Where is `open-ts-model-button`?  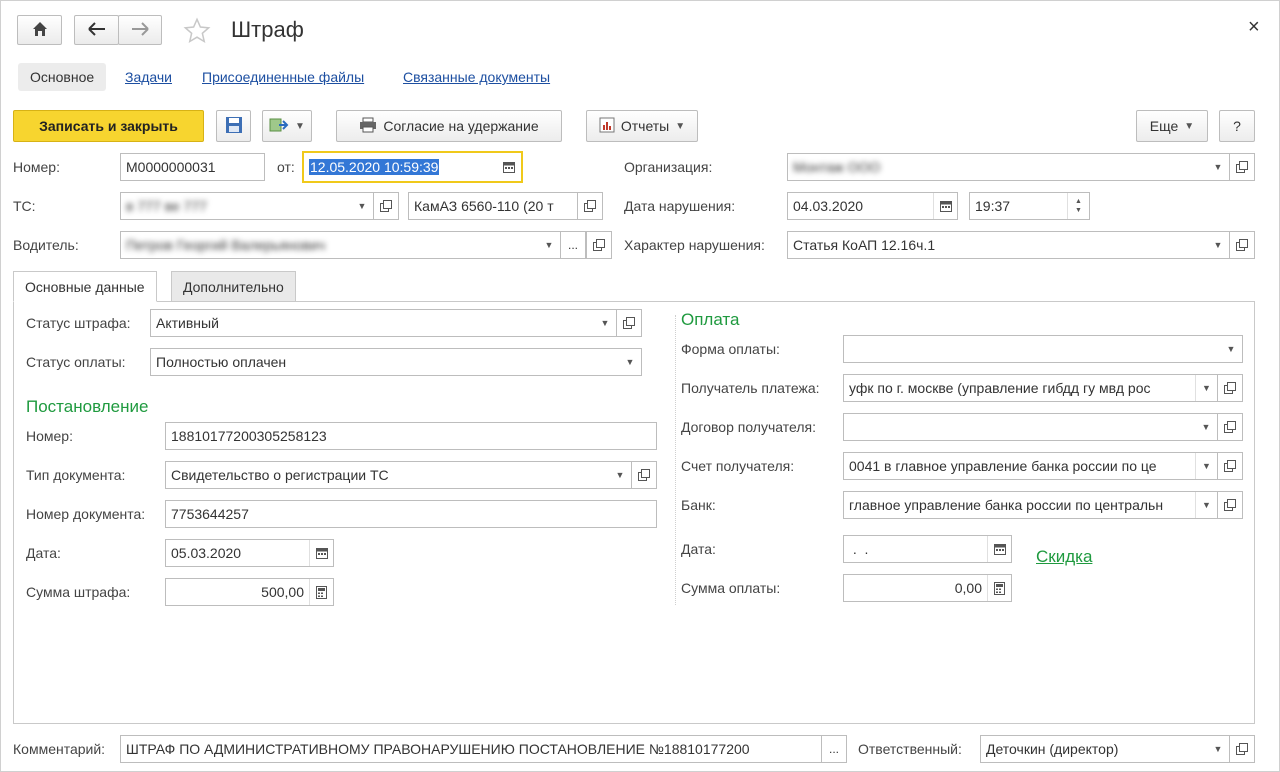
open-ts-model-button is located at coordinates (590, 206).